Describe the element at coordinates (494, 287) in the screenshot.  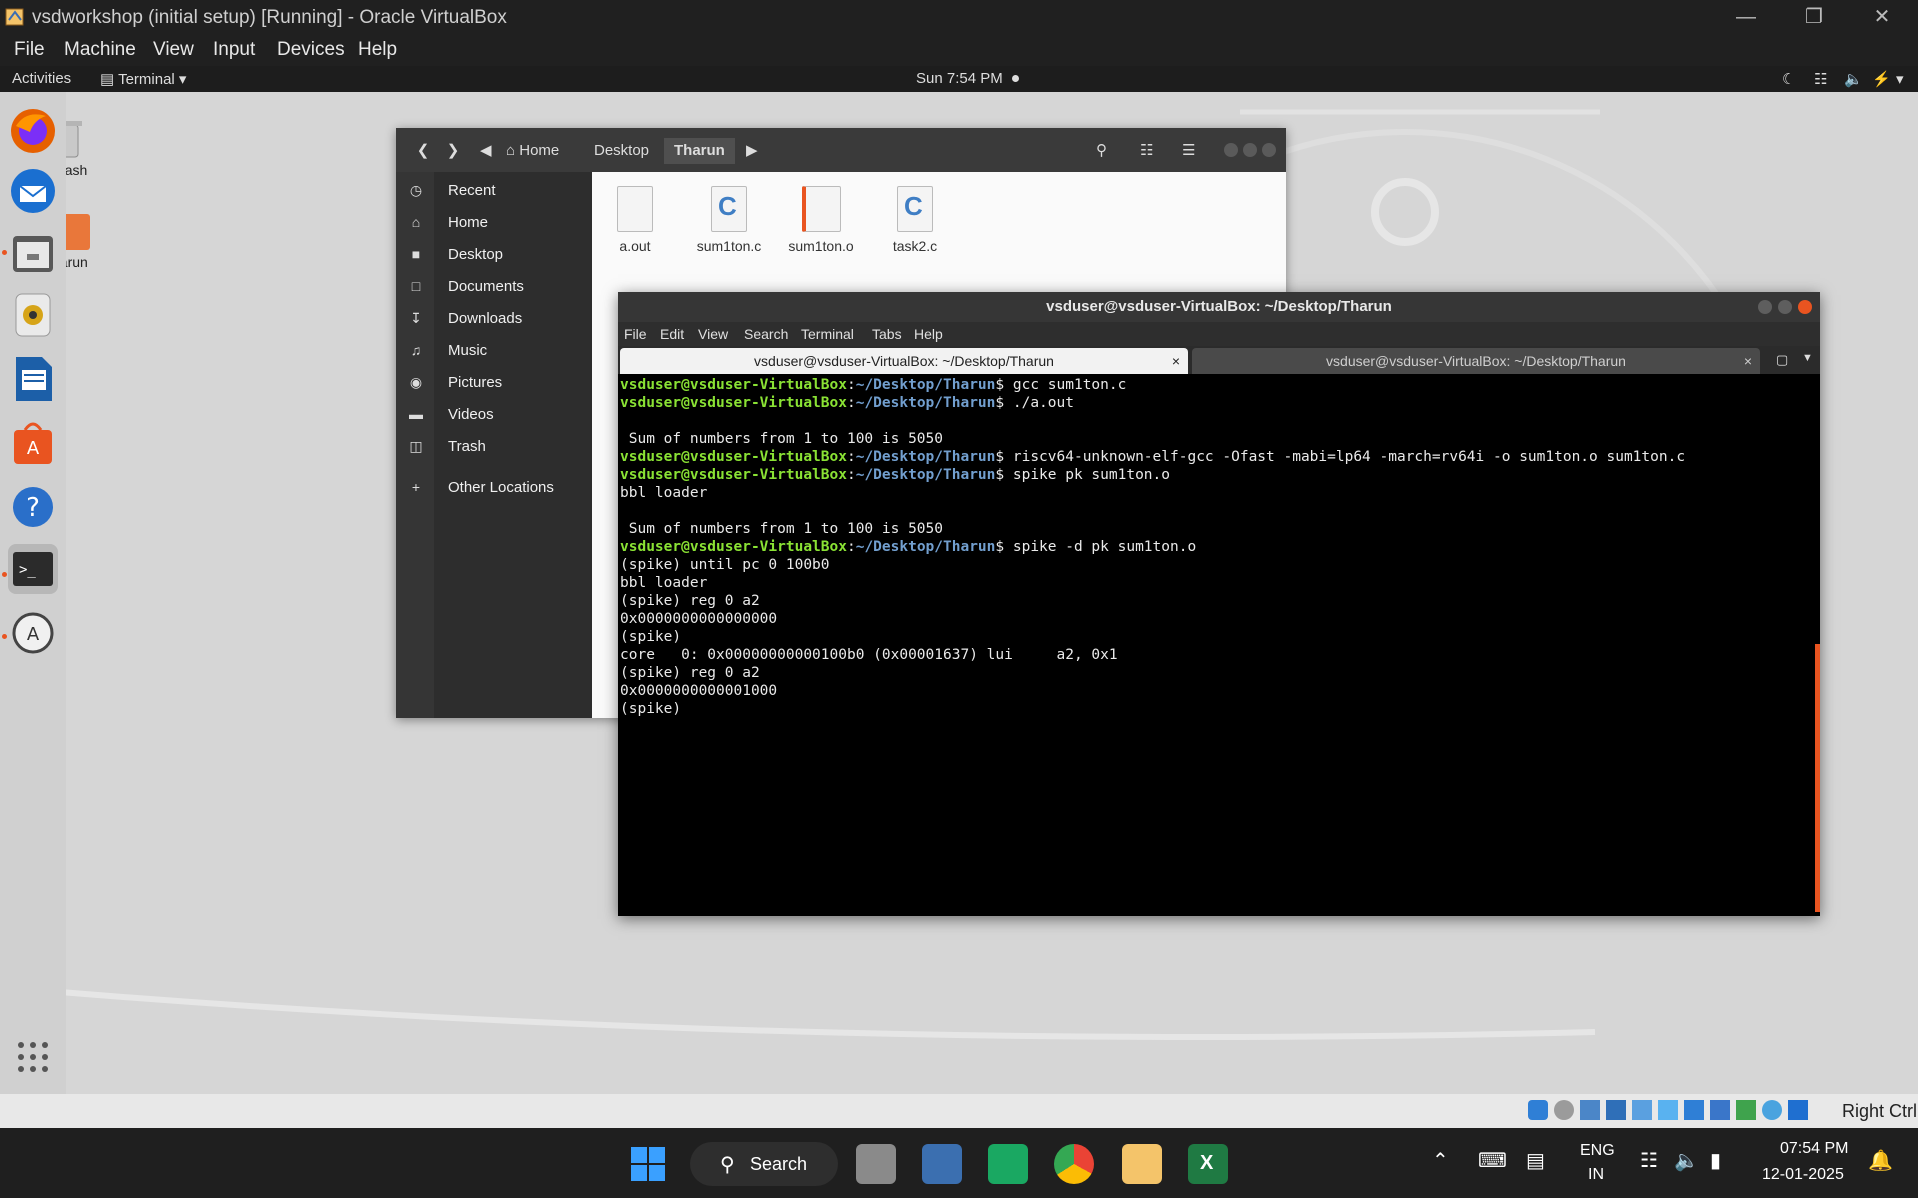
I see `sidebar-item-documents: □ Documents` at that location.